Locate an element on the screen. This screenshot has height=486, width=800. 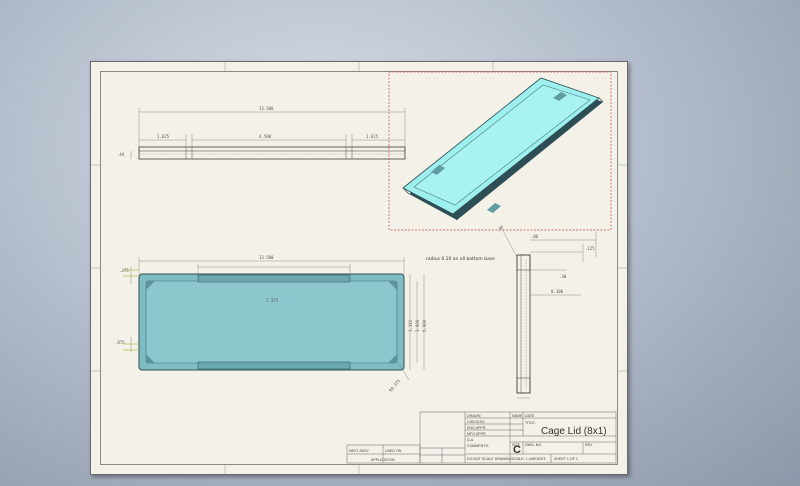
dim-corner: R0.375 is located at coordinates (394, 385).